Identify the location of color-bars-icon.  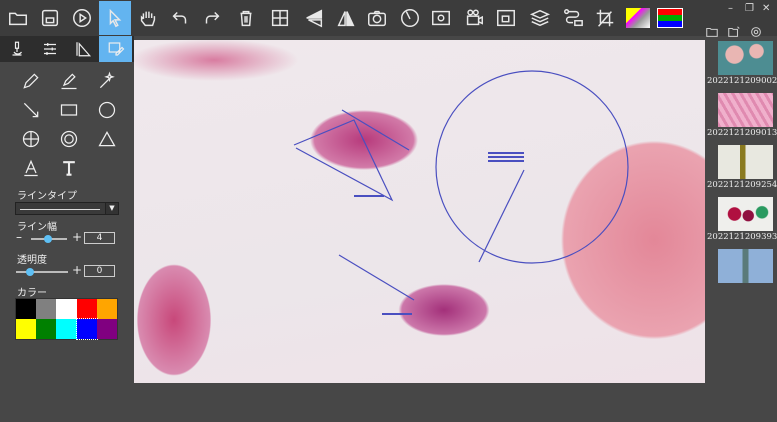
(670, 18).